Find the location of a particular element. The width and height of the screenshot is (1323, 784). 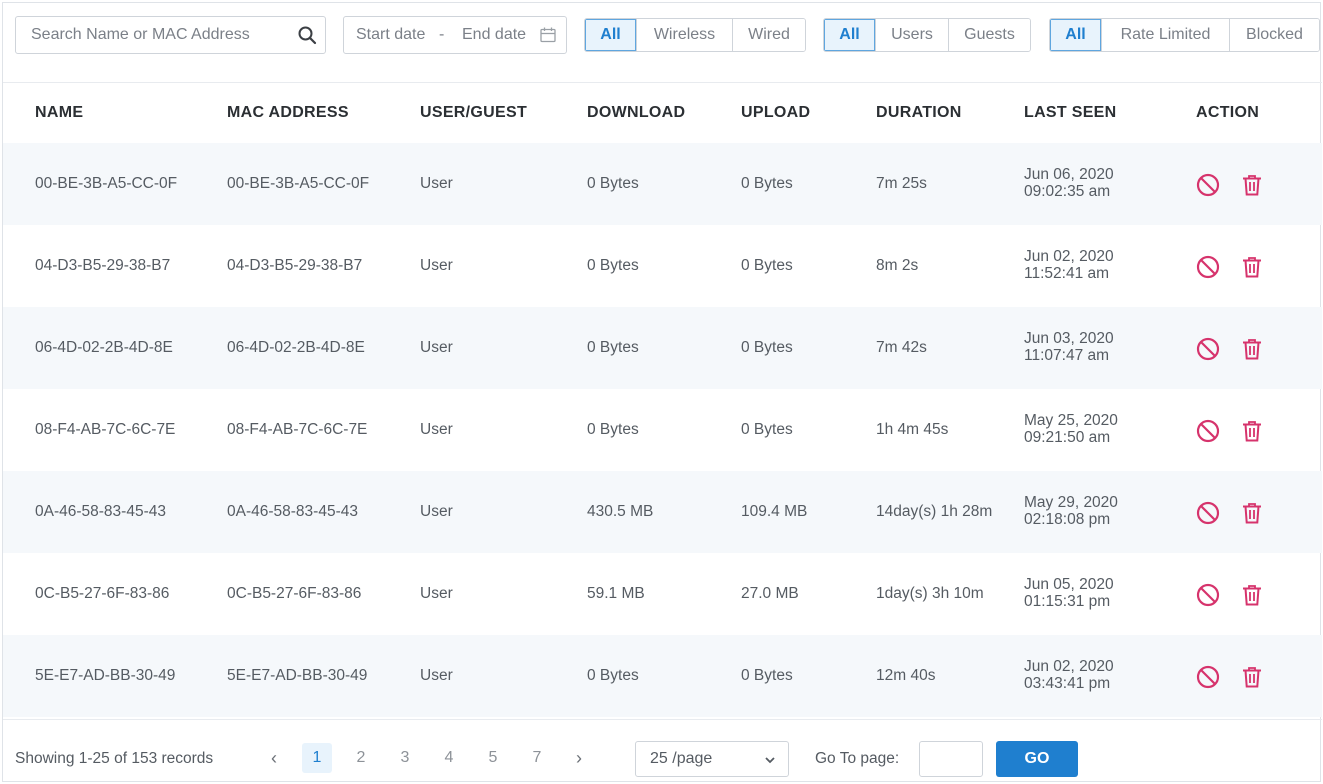

filter-status-rate-limited: Rate Limited is located at coordinates (1165, 35).